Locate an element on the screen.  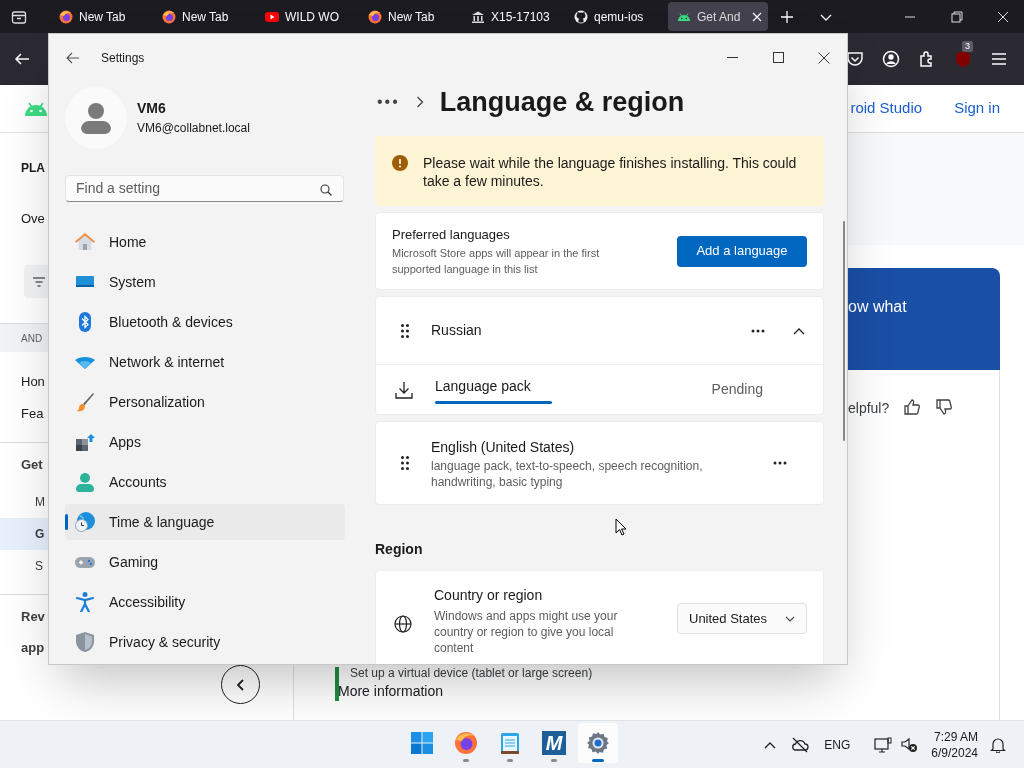
menu-icon is located at coordinates (999, 59).